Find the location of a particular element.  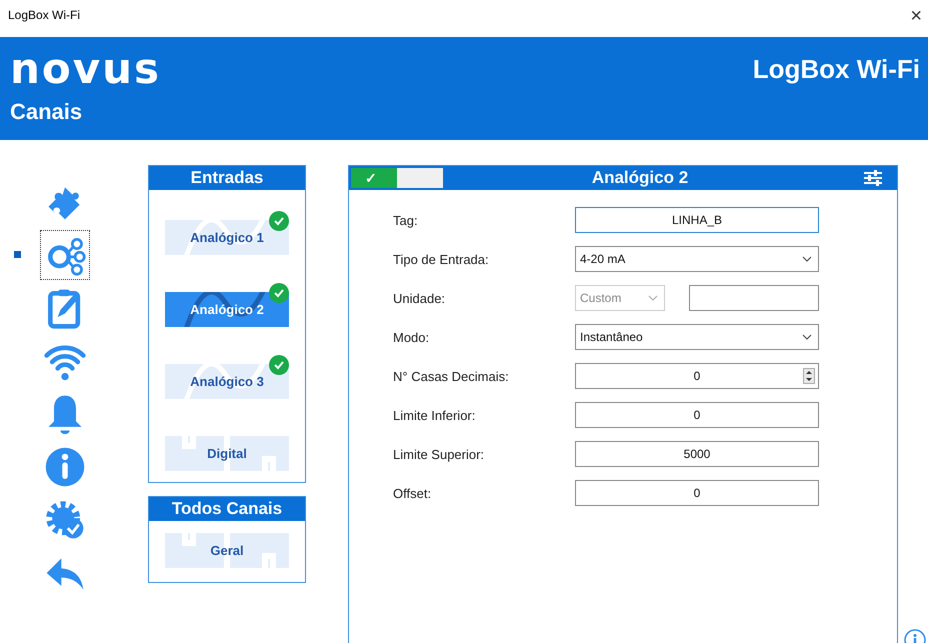

input-field is located at coordinates (754, 298).